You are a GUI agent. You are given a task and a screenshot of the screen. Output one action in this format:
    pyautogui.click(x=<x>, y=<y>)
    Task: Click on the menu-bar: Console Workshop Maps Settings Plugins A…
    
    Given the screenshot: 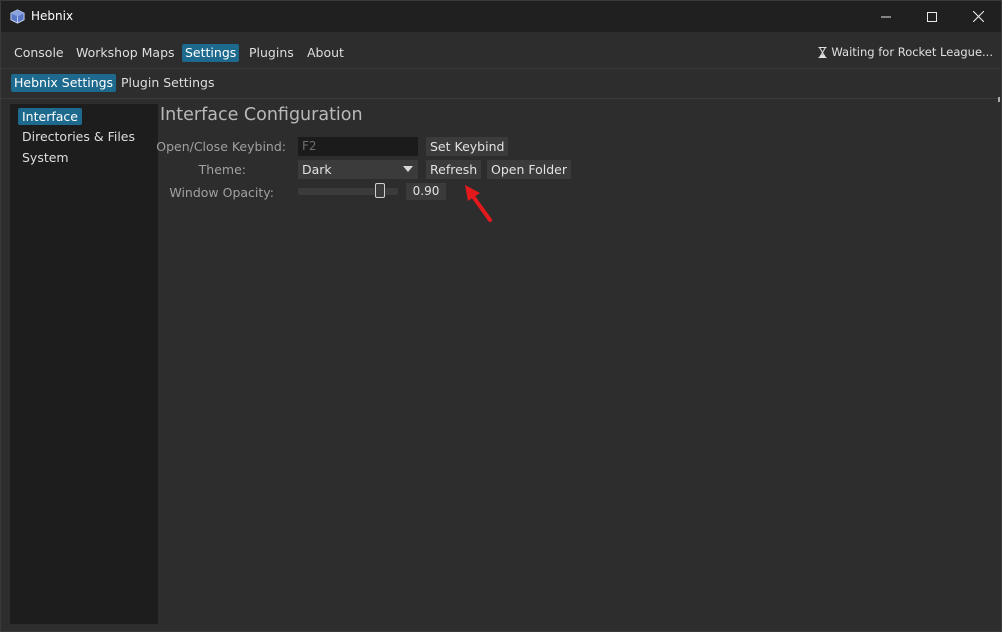 What is the action you would take?
    pyautogui.click(x=501, y=53)
    